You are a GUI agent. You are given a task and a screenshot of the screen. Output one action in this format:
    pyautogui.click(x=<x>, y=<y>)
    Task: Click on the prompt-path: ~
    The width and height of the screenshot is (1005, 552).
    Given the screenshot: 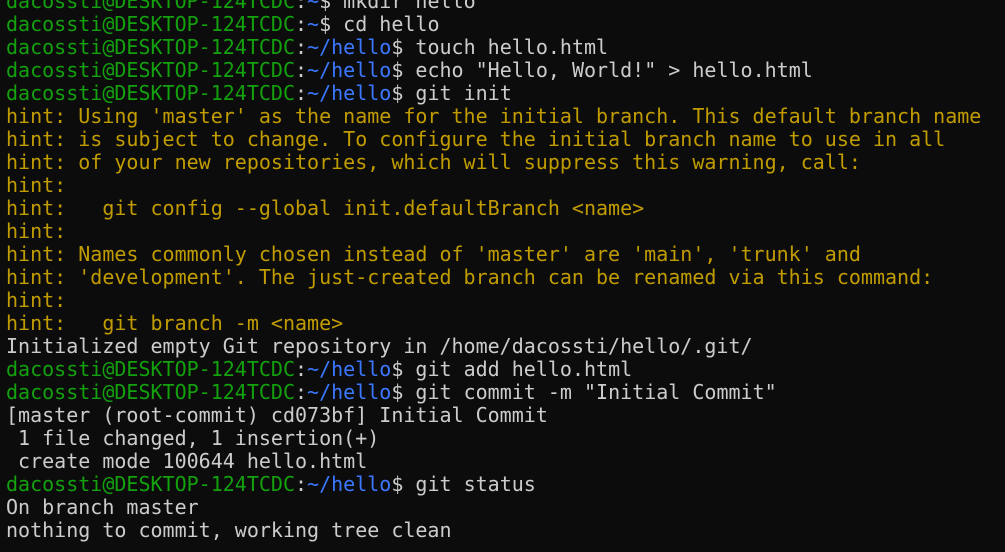 What is the action you would take?
    pyautogui.click(x=313, y=24)
    